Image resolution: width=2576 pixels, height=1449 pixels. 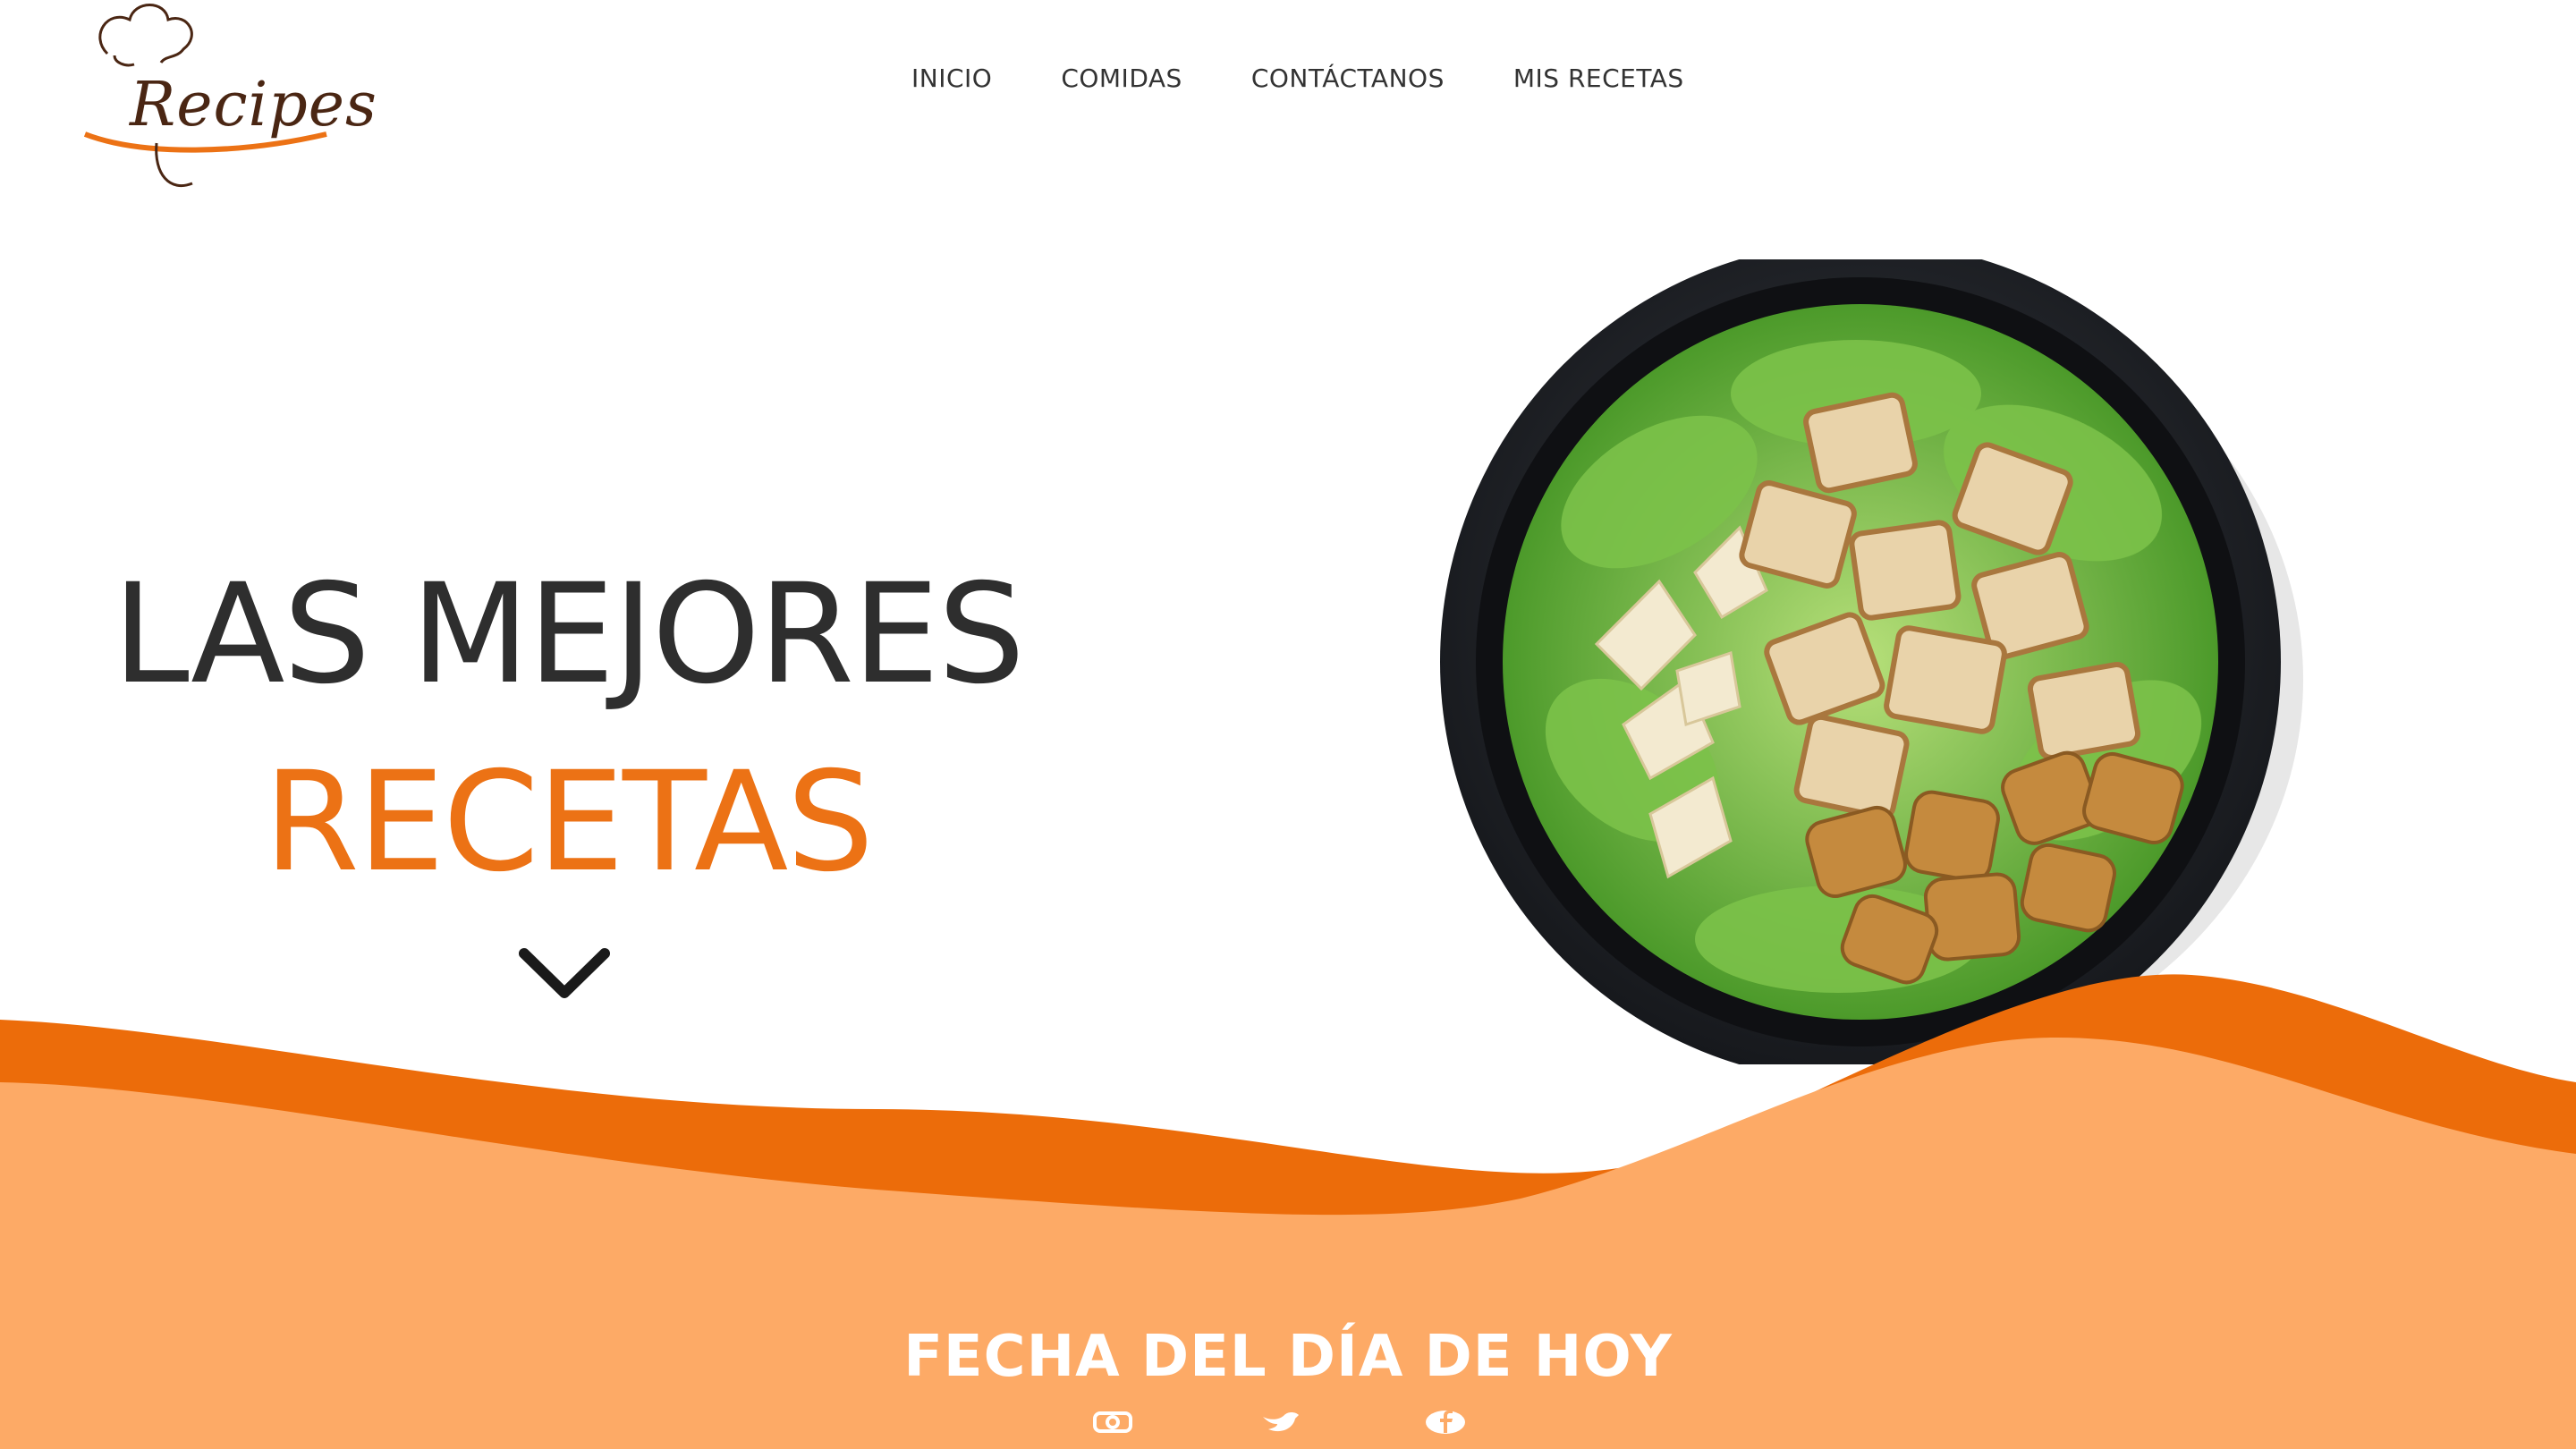 I want to click on logo-text: Recipes, so click(x=253, y=105).